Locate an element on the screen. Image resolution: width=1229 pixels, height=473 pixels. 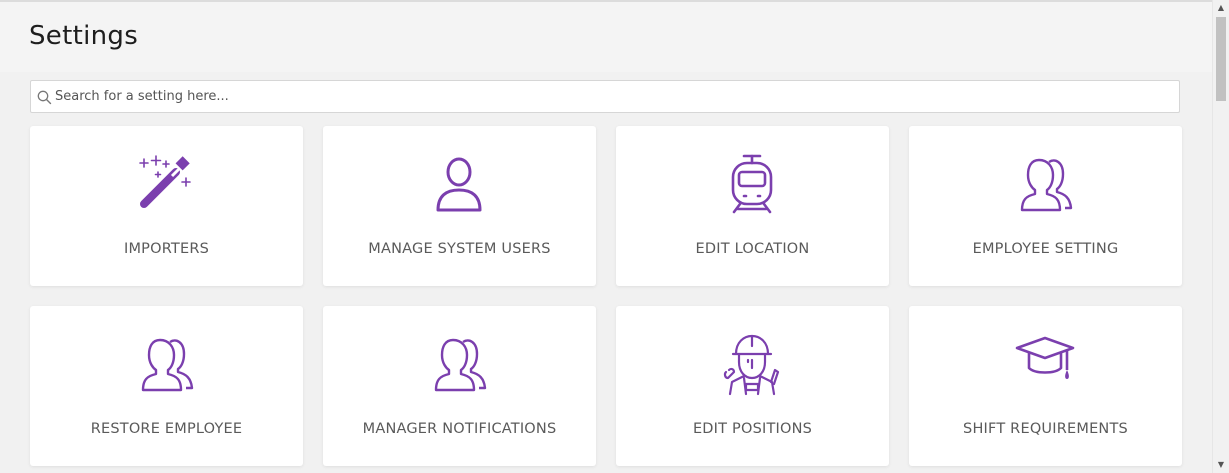
scroll-thumb is located at coordinates (1221, 59).